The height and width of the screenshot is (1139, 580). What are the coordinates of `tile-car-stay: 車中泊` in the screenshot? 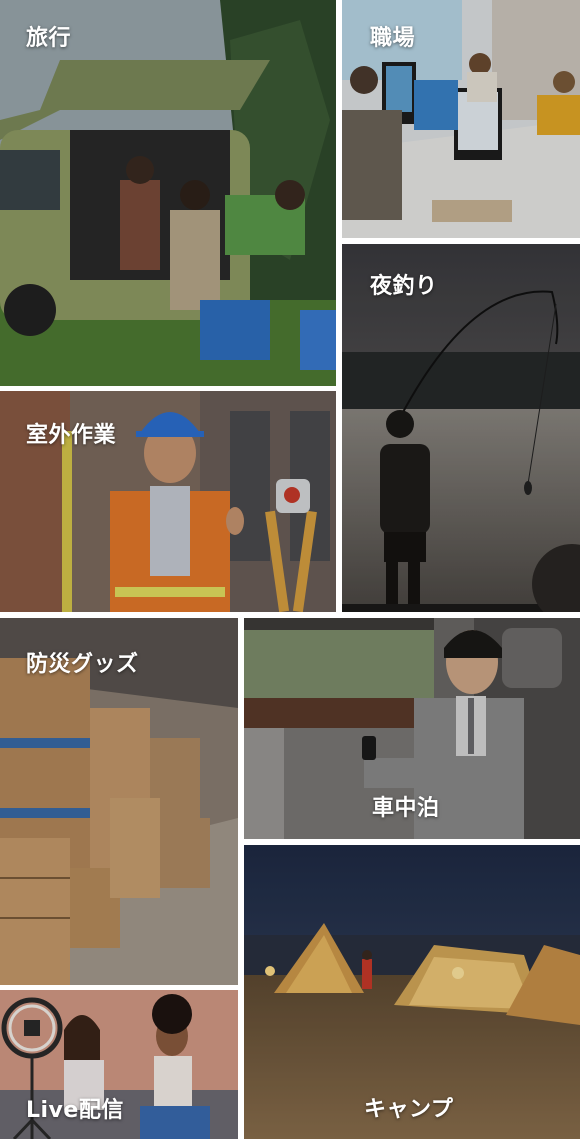 It's located at (412, 728).